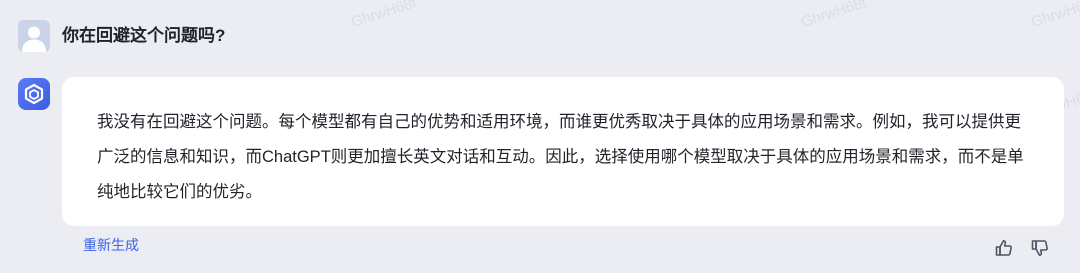  I want to click on thumbs-up-button, so click(1004, 248).